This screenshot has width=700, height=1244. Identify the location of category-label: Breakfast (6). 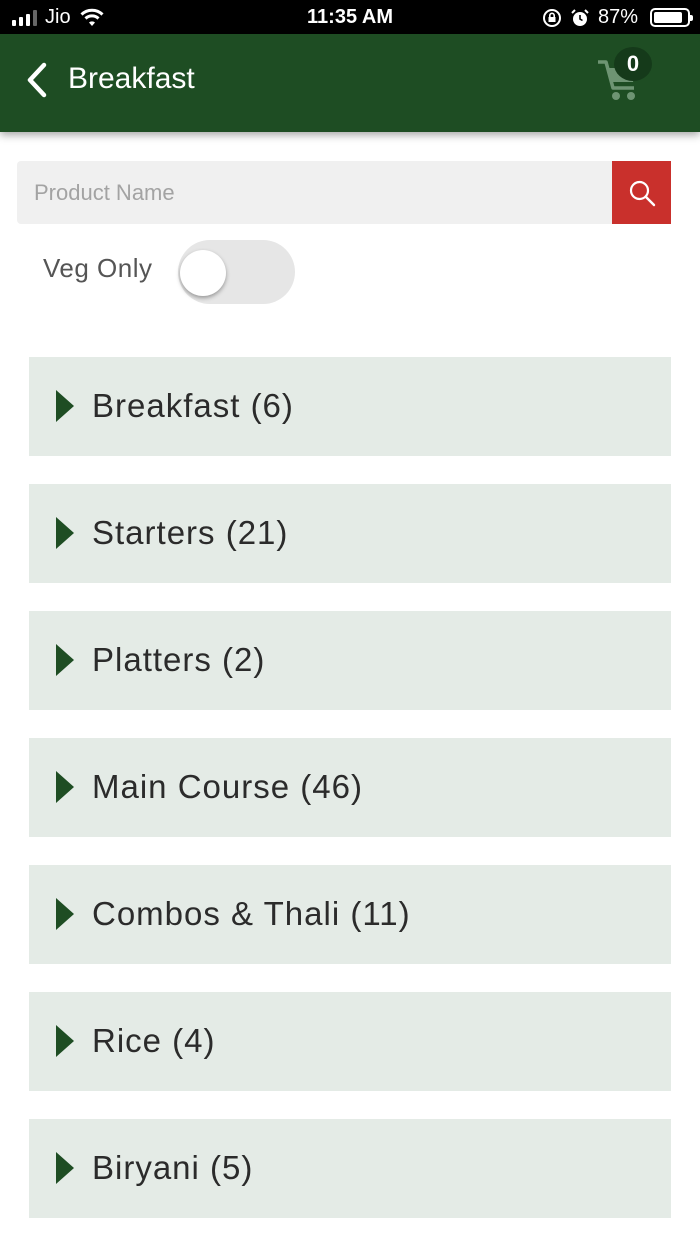
(193, 405).